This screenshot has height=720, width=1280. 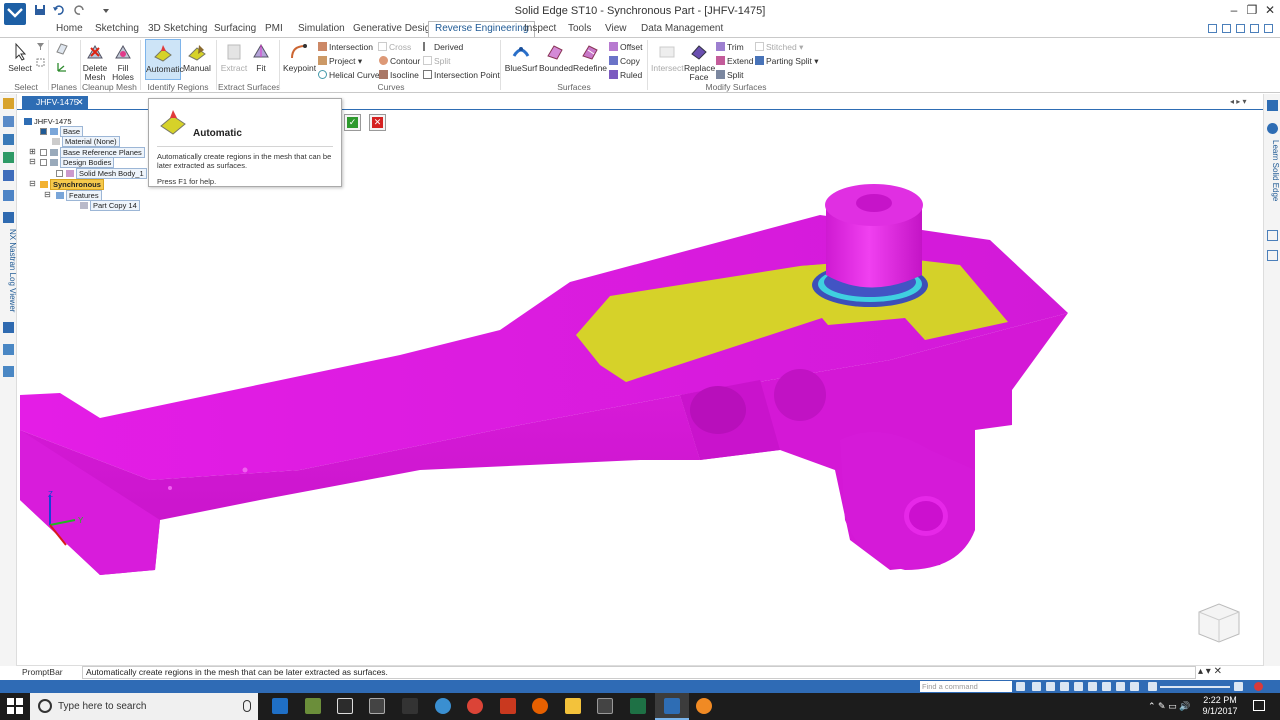 What do you see at coordinates (1238, 101) in the screenshot?
I see `tab-scroll-icon: ◂ ▸ ▾` at bounding box center [1238, 101].